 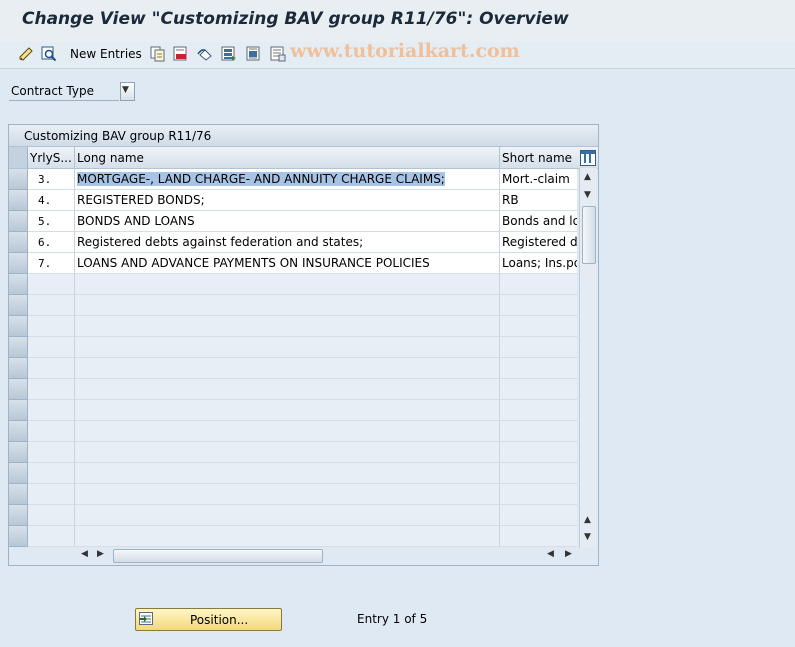 I want to click on chevron-down-icon: ▼, so click(x=125, y=90).